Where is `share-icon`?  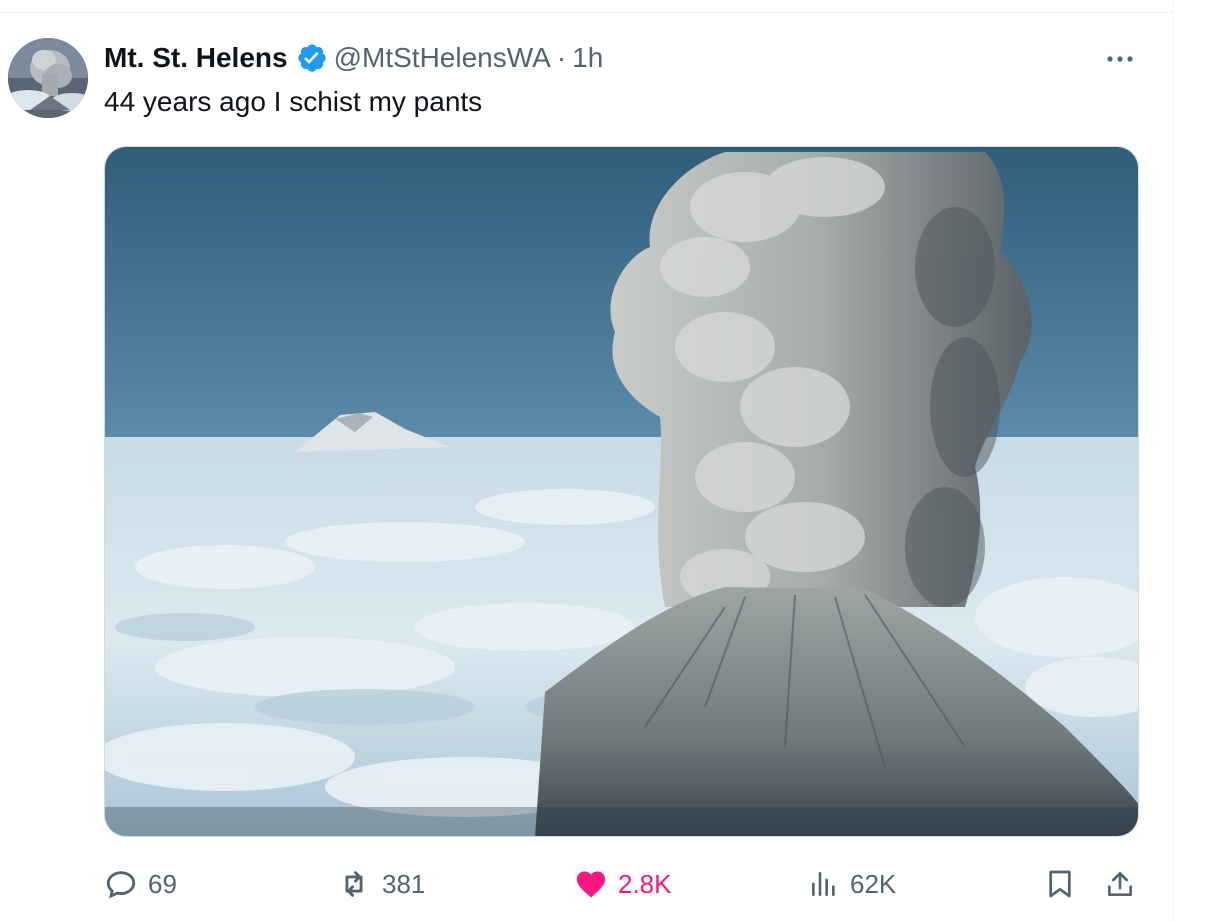
share-icon is located at coordinates (1120, 884).